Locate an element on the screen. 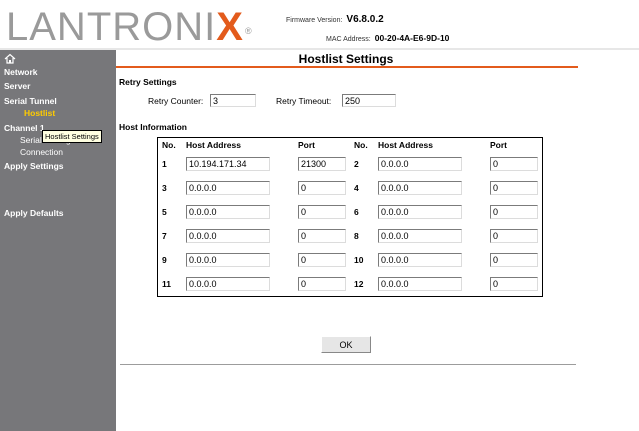 The height and width of the screenshot is (431, 639). registered-mark: ® is located at coordinates (248, 31).